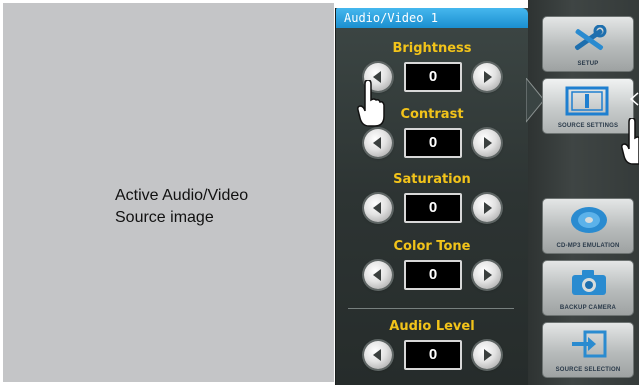  Describe the element at coordinates (588, 308) in the screenshot. I see `backup-camera-button-label: BACKUP CAMERA` at that location.